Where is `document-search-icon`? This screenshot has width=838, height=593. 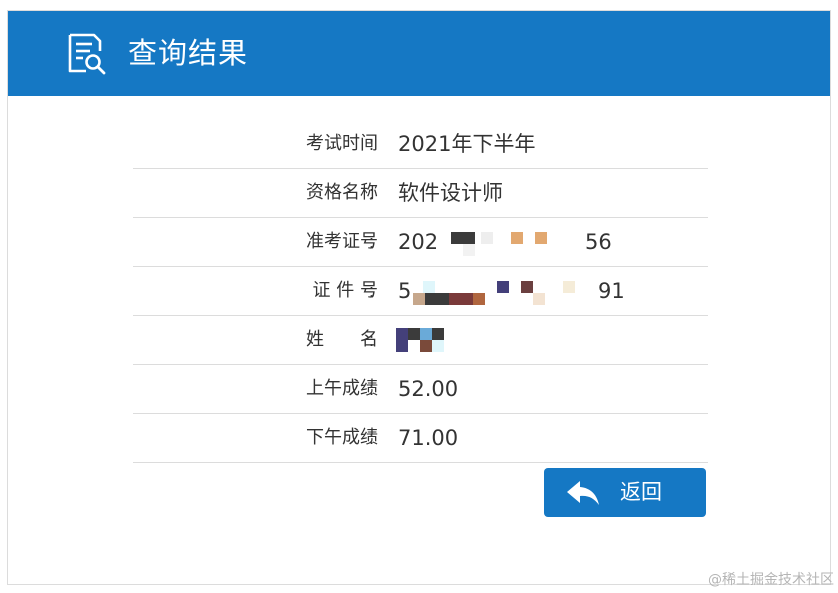
document-search-icon is located at coordinates (87, 54).